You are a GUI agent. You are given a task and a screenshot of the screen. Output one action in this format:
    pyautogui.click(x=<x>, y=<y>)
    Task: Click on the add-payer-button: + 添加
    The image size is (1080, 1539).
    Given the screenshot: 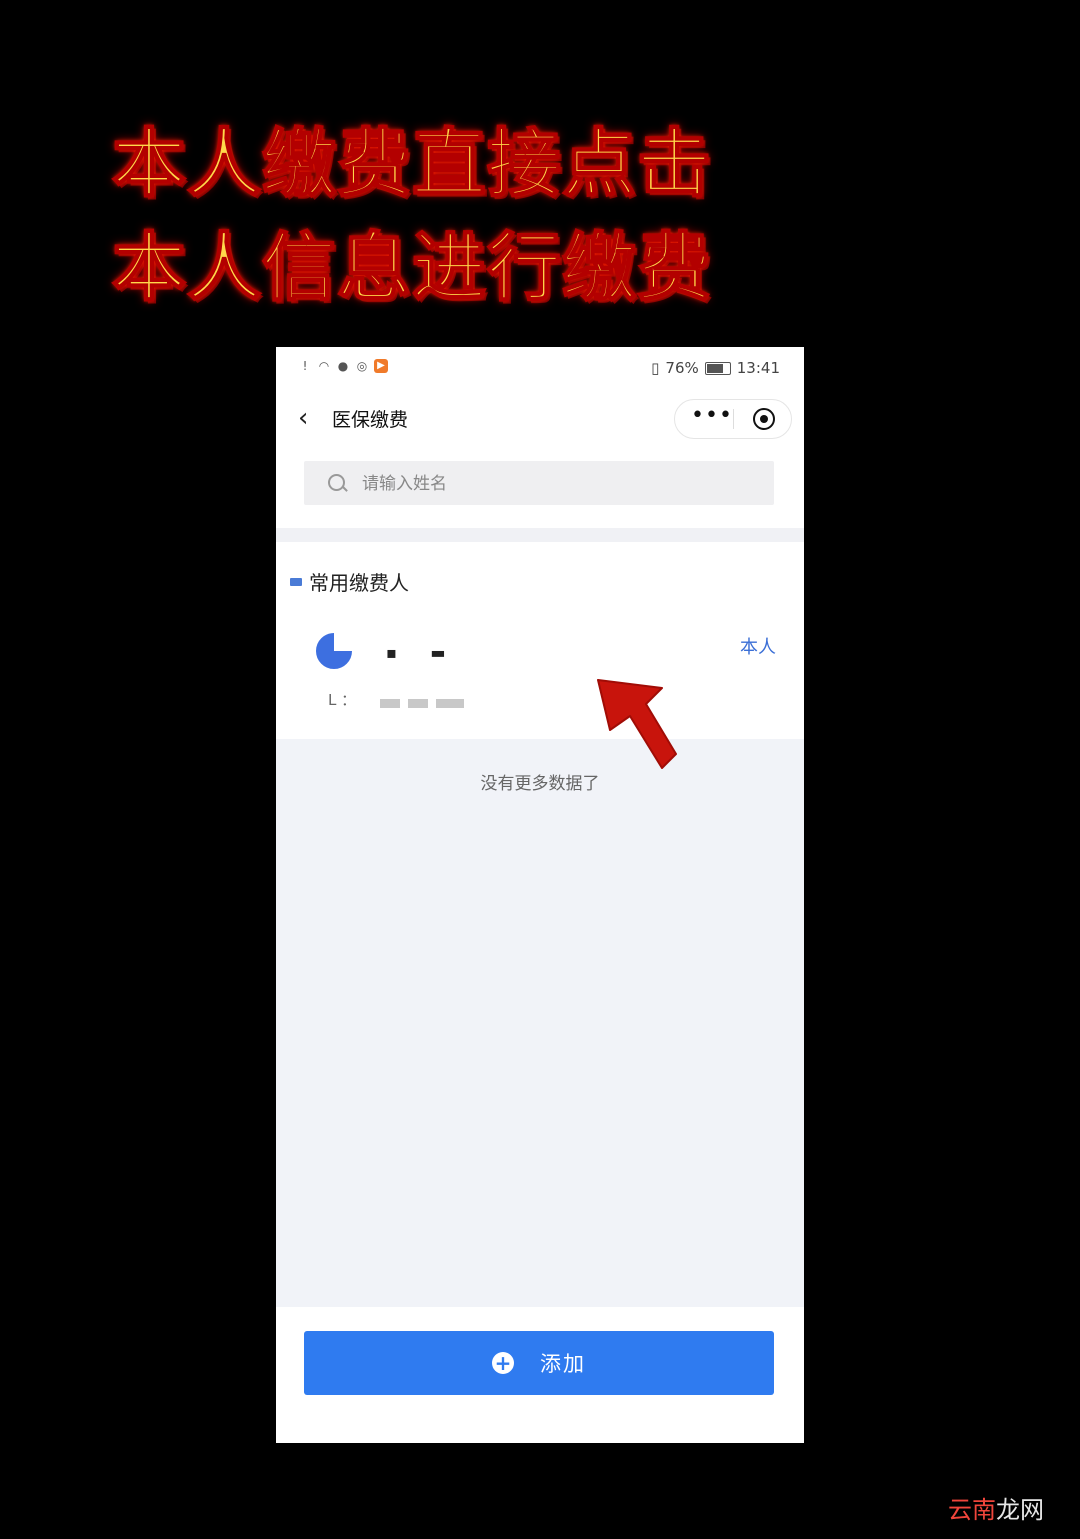 What is the action you would take?
    pyautogui.click(x=539, y=1363)
    